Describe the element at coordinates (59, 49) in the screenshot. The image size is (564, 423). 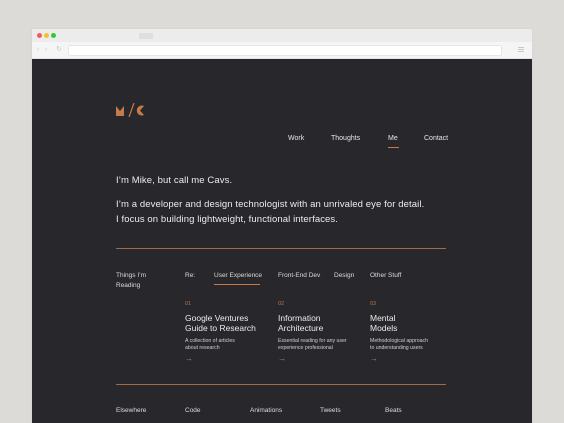
I see `reload-icon: ↻` at that location.